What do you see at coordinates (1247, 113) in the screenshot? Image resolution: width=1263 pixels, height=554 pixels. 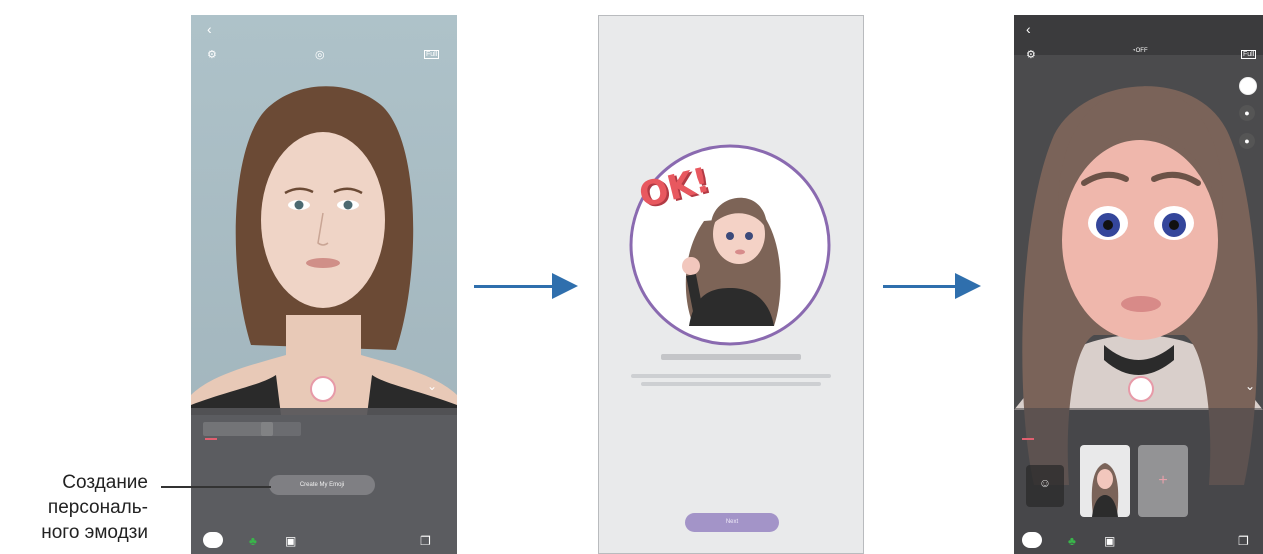 I see `person-icon: ●` at bounding box center [1247, 113].